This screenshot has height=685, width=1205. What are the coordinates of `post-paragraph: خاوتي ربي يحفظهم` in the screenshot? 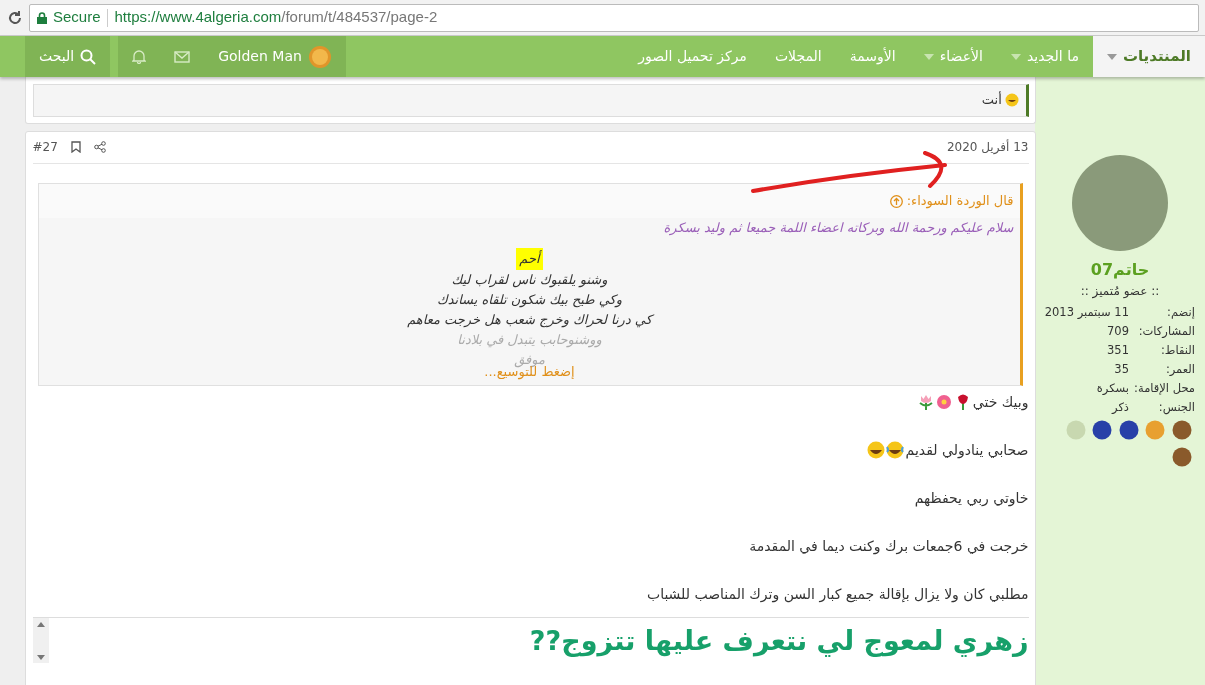 It's located at (971, 499).